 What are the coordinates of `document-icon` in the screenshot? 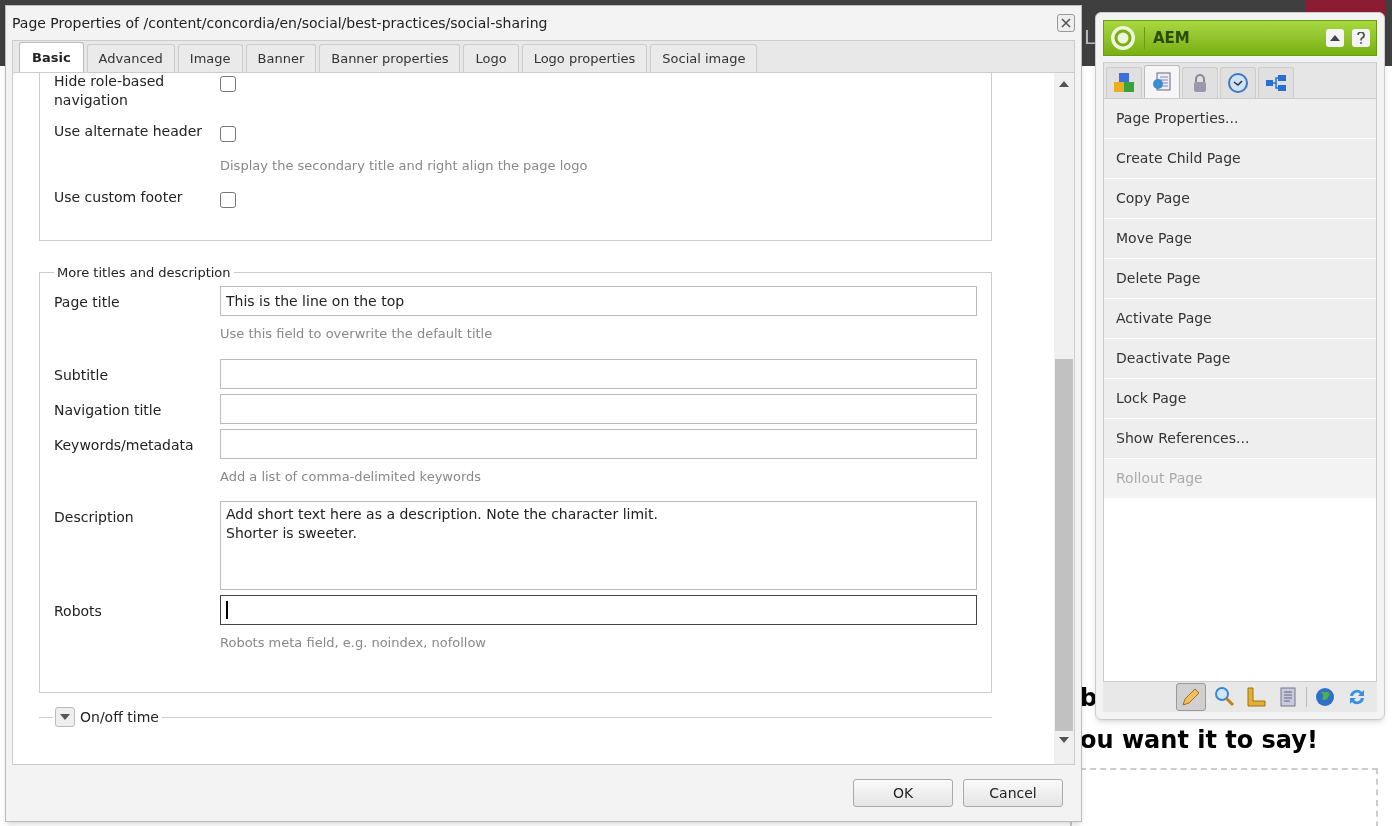 It's located at (1288, 697).